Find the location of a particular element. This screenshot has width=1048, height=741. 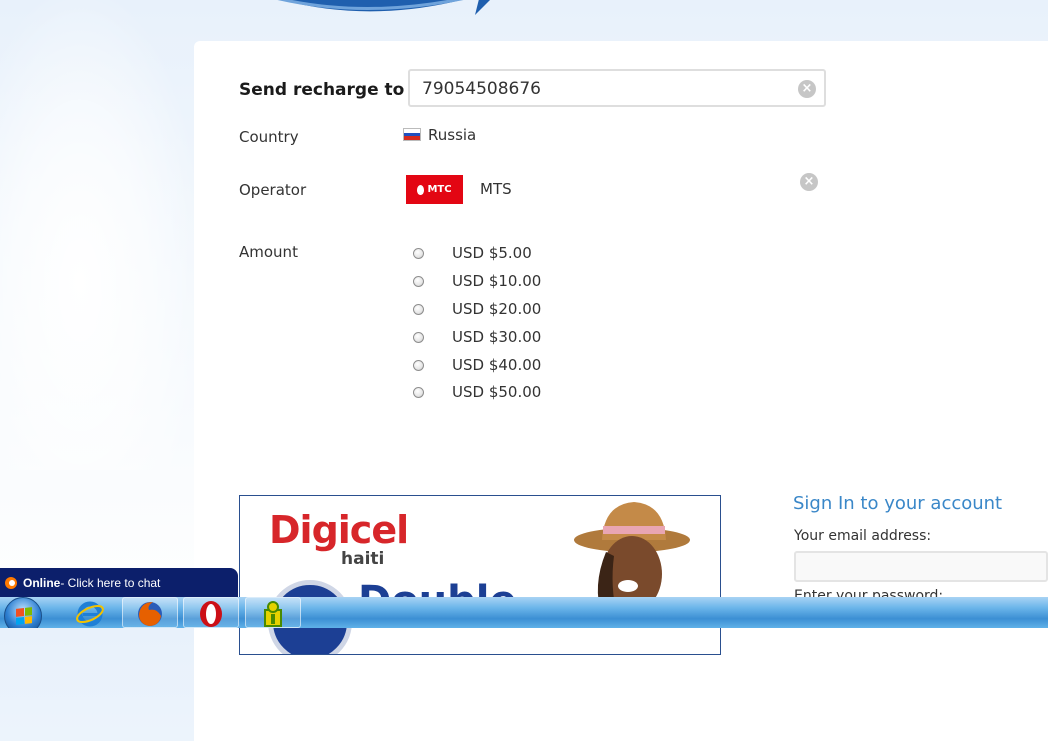

amount-option: USD $50.00 is located at coordinates (477, 392).